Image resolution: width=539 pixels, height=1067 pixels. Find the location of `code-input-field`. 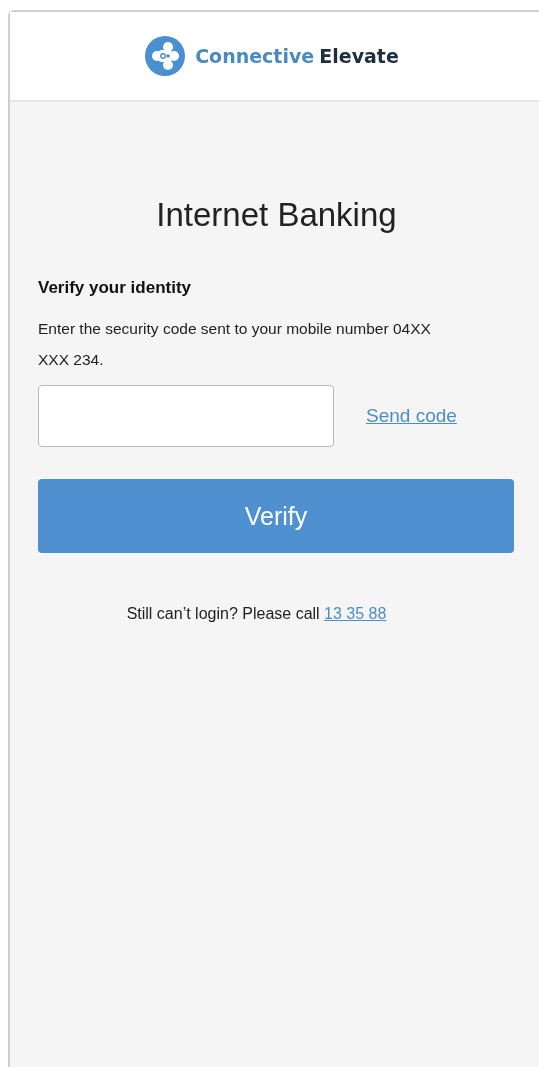

code-input-field is located at coordinates (186, 416).